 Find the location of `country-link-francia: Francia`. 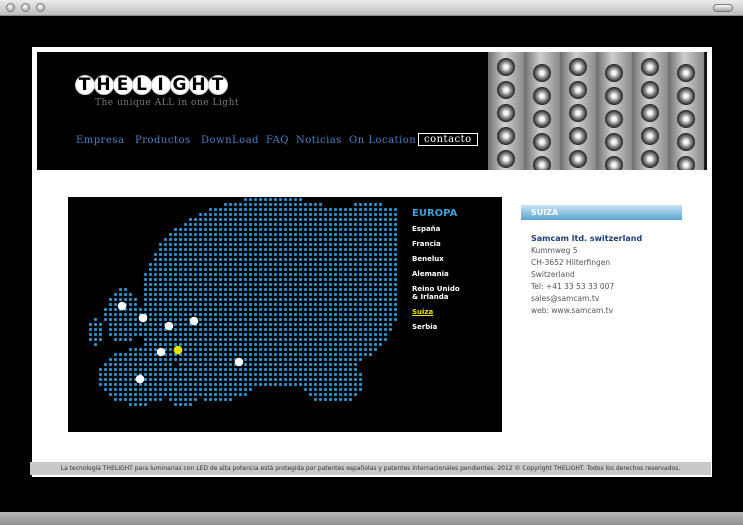

country-link-francia: Francia is located at coordinates (452, 244).